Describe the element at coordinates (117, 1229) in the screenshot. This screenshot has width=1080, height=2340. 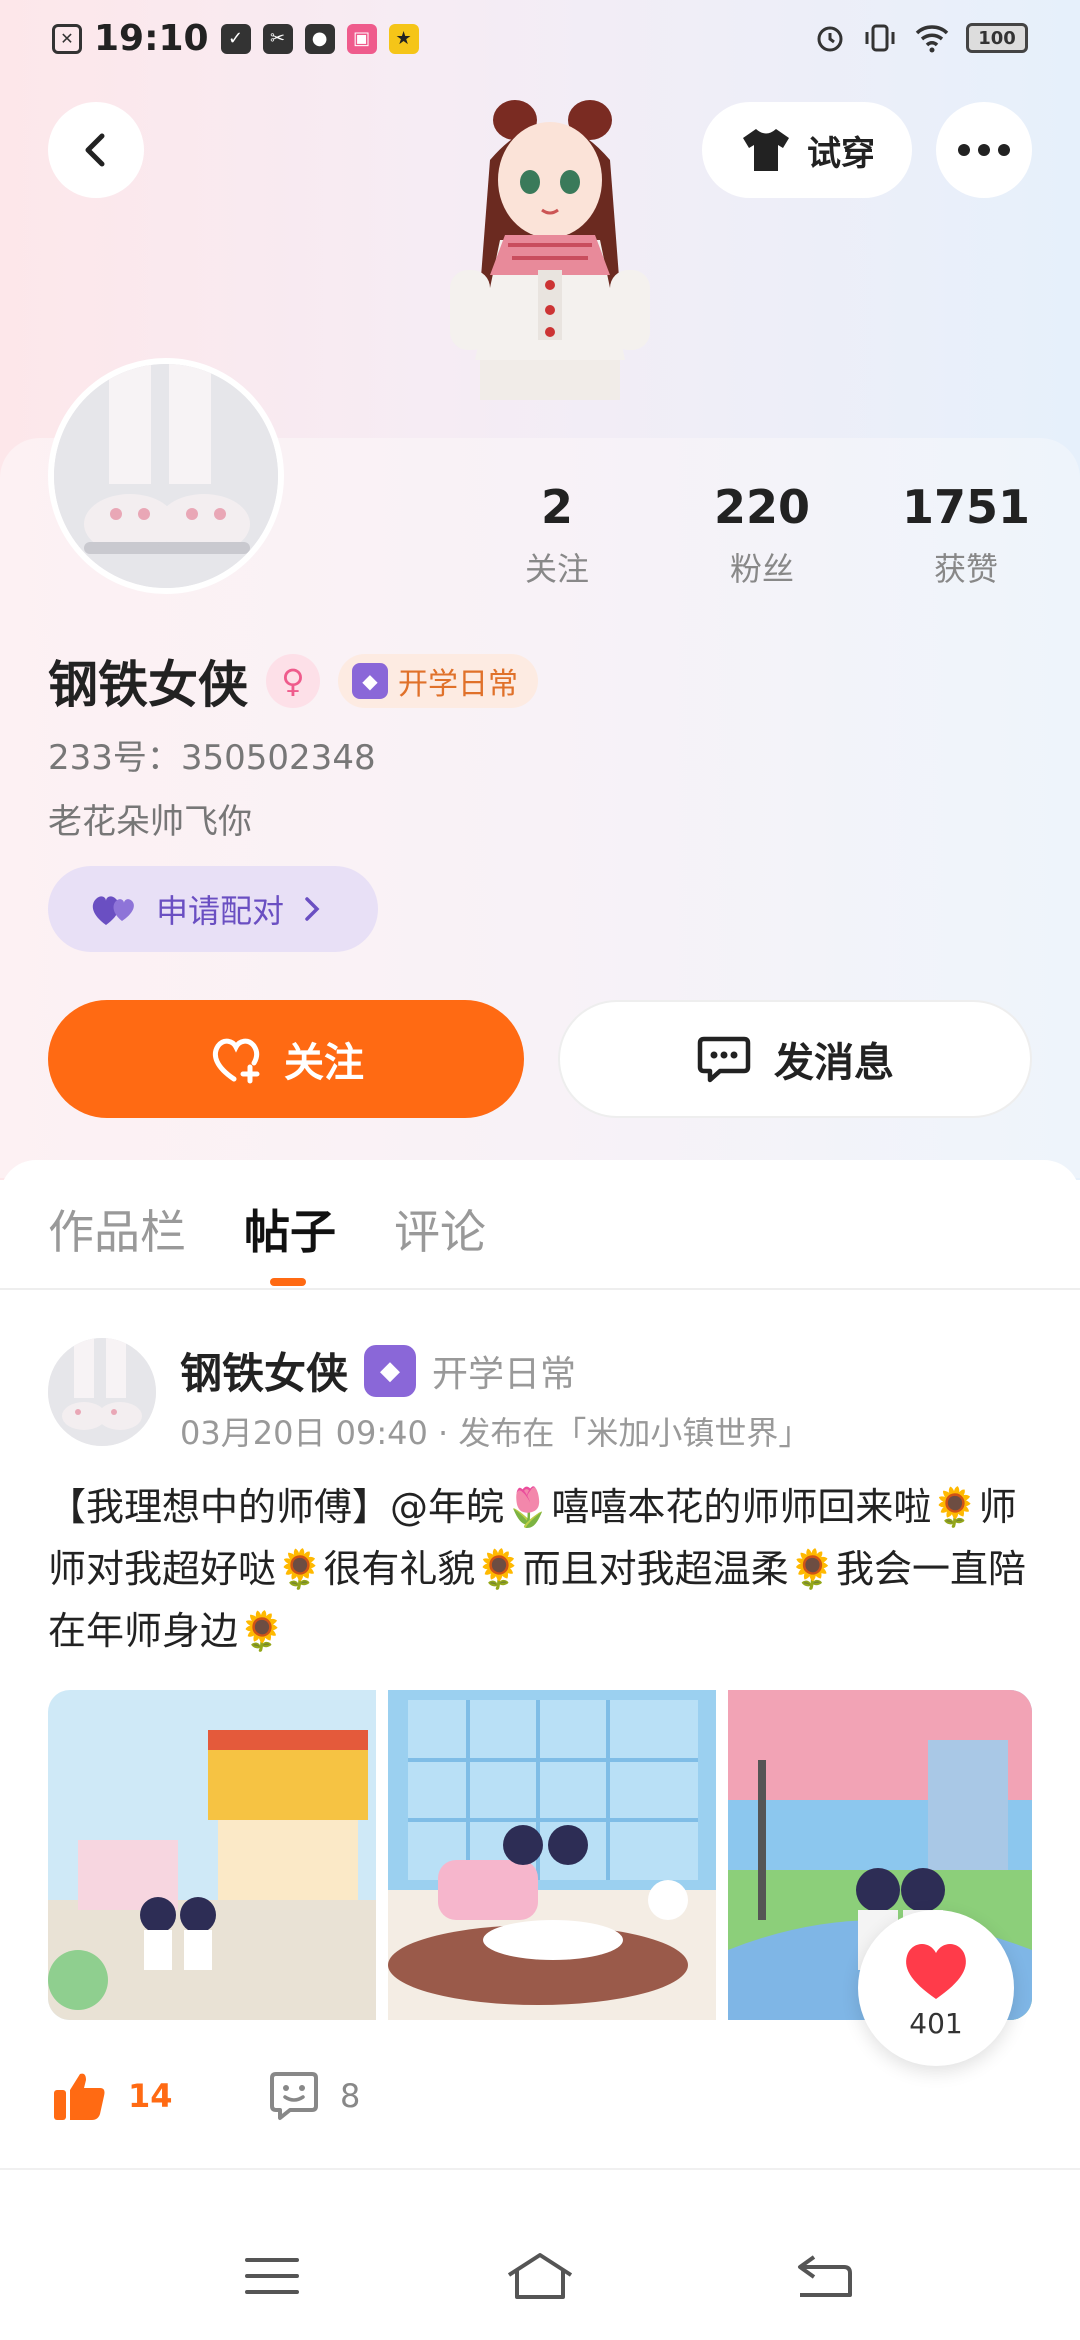
I see `tab-works: 作品栏` at that location.